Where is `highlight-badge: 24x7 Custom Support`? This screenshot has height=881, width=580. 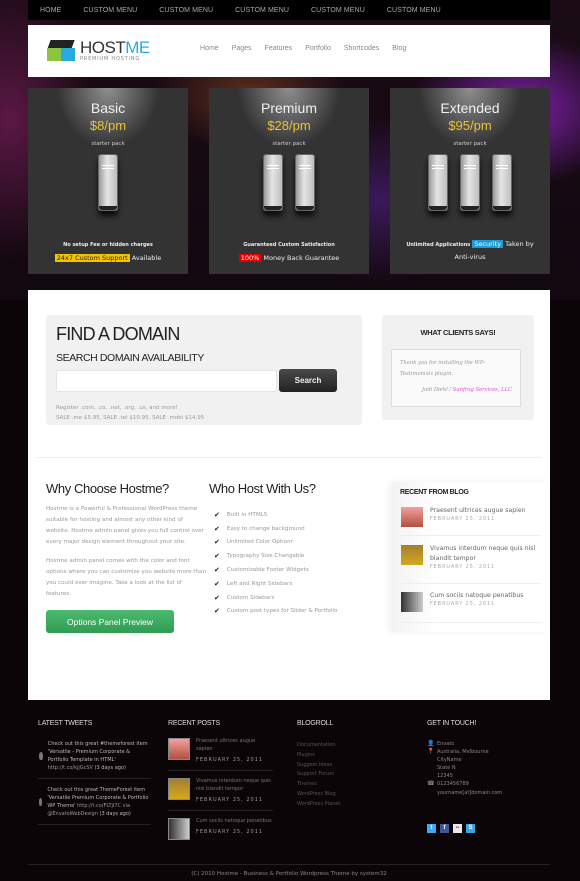
highlight-badge: 24x7 Custom Support is located at coordinates (92, 258).